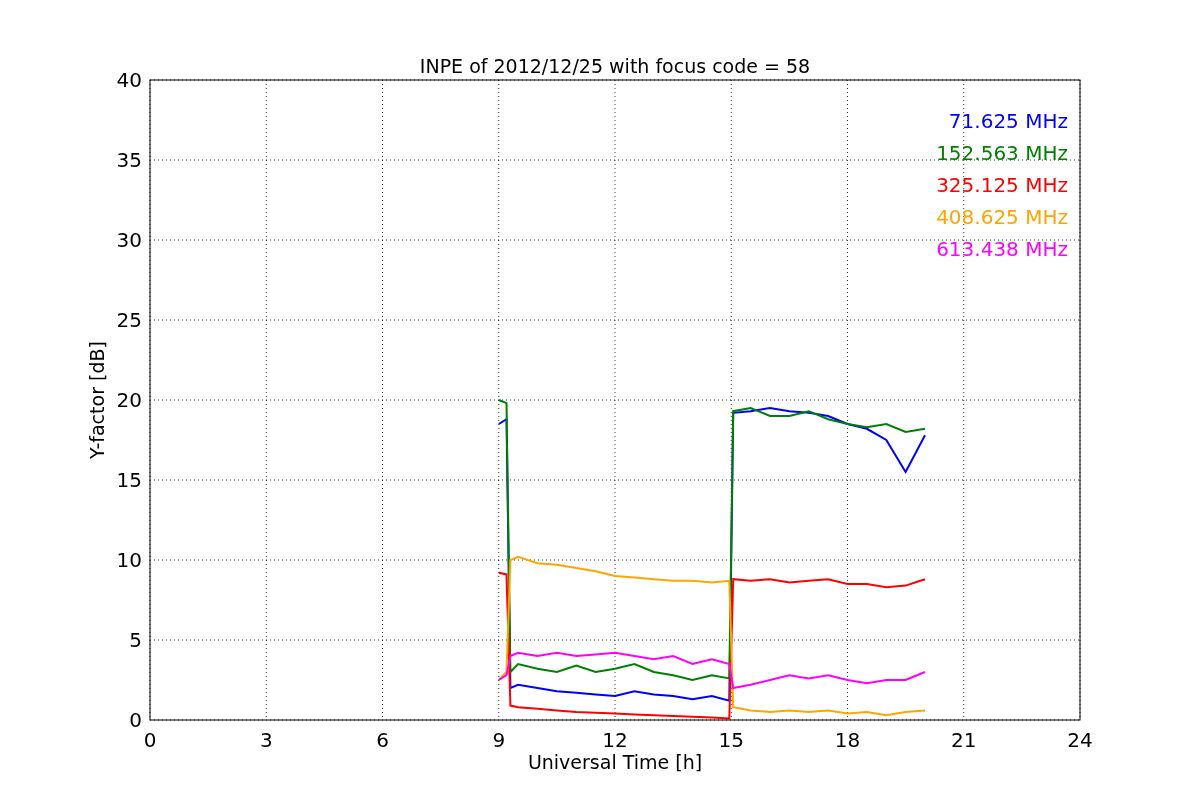 This screenshot has height=800, width=1200. I want to click on x-tick-label: 15, so click(731, 740).